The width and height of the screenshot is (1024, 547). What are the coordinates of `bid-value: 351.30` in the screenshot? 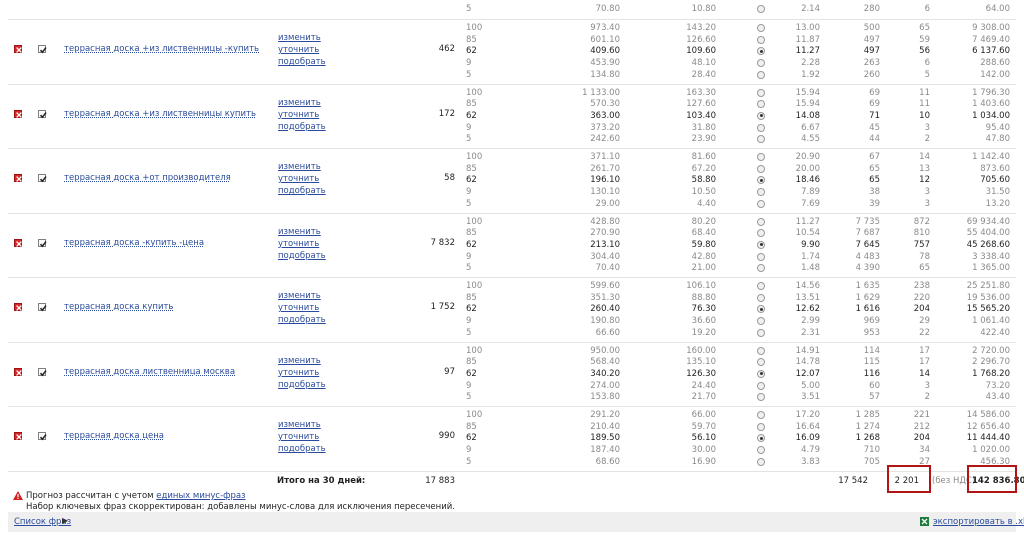 It's located at (605, 297).